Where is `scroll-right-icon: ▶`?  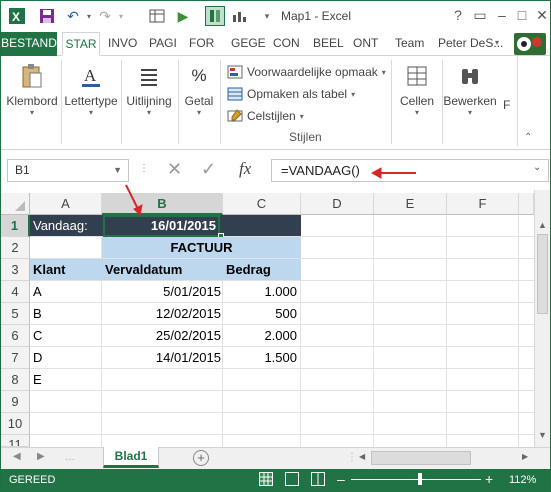 scroll-right-icon: ▶ is located at coordinates (525, 456).